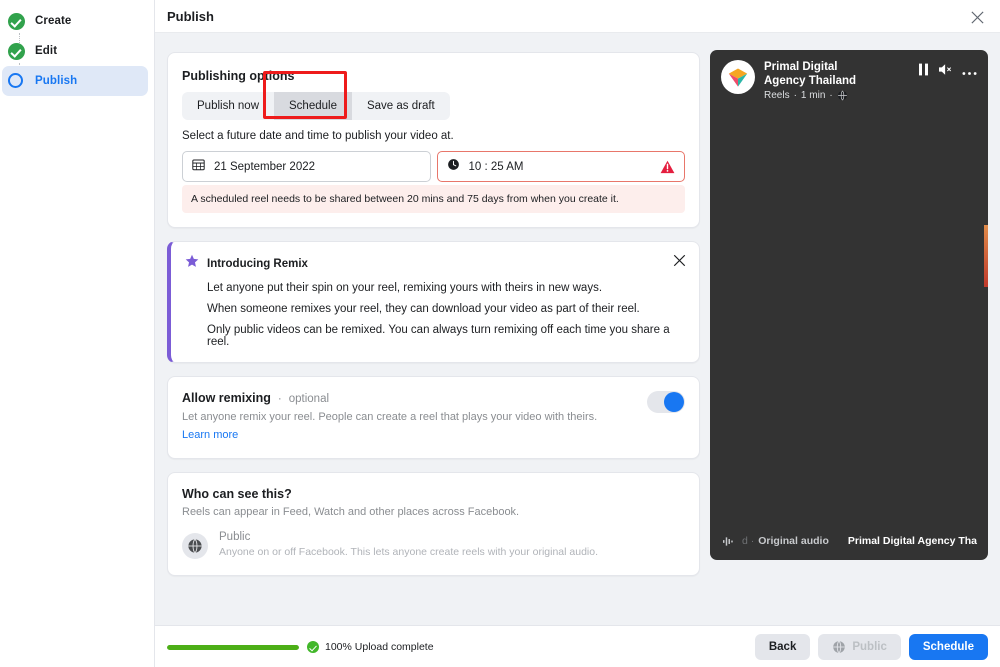  I want to click on star-icon, so click(192, 263).